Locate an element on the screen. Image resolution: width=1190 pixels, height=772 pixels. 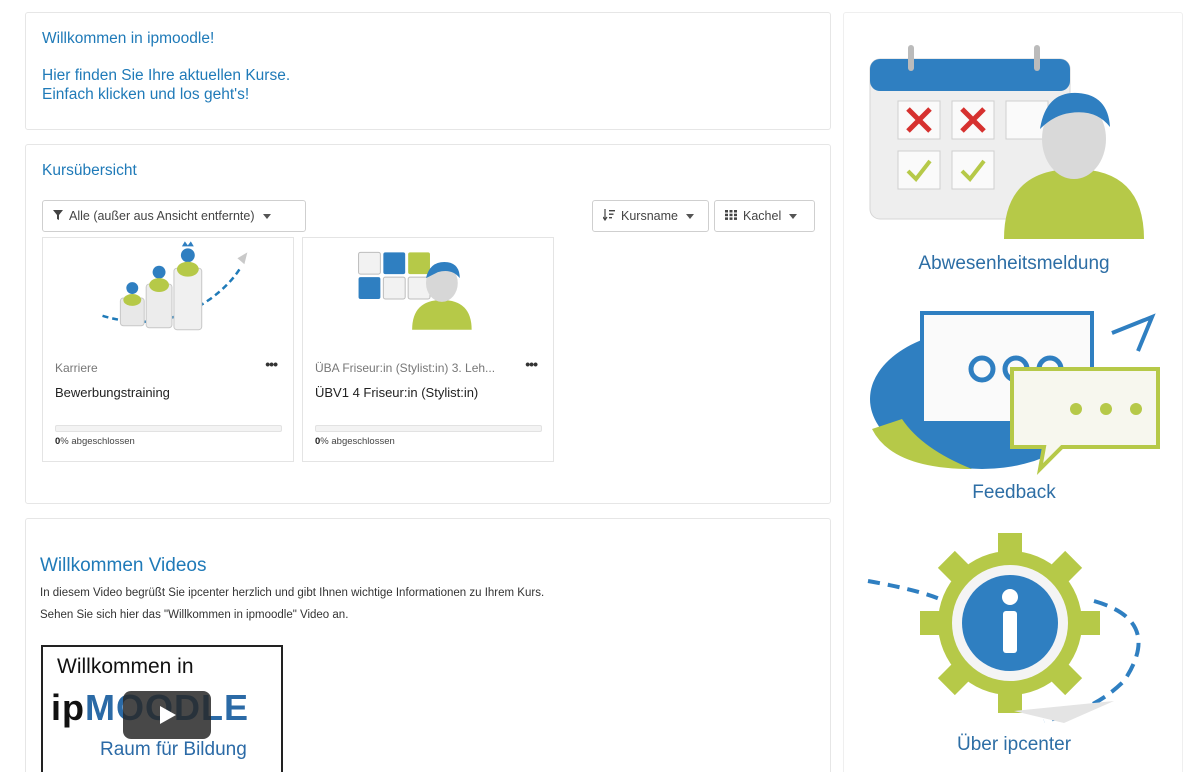
filter-label: Alle (außer aus Ansicht entfernte) is located at coordinates (162, 216).